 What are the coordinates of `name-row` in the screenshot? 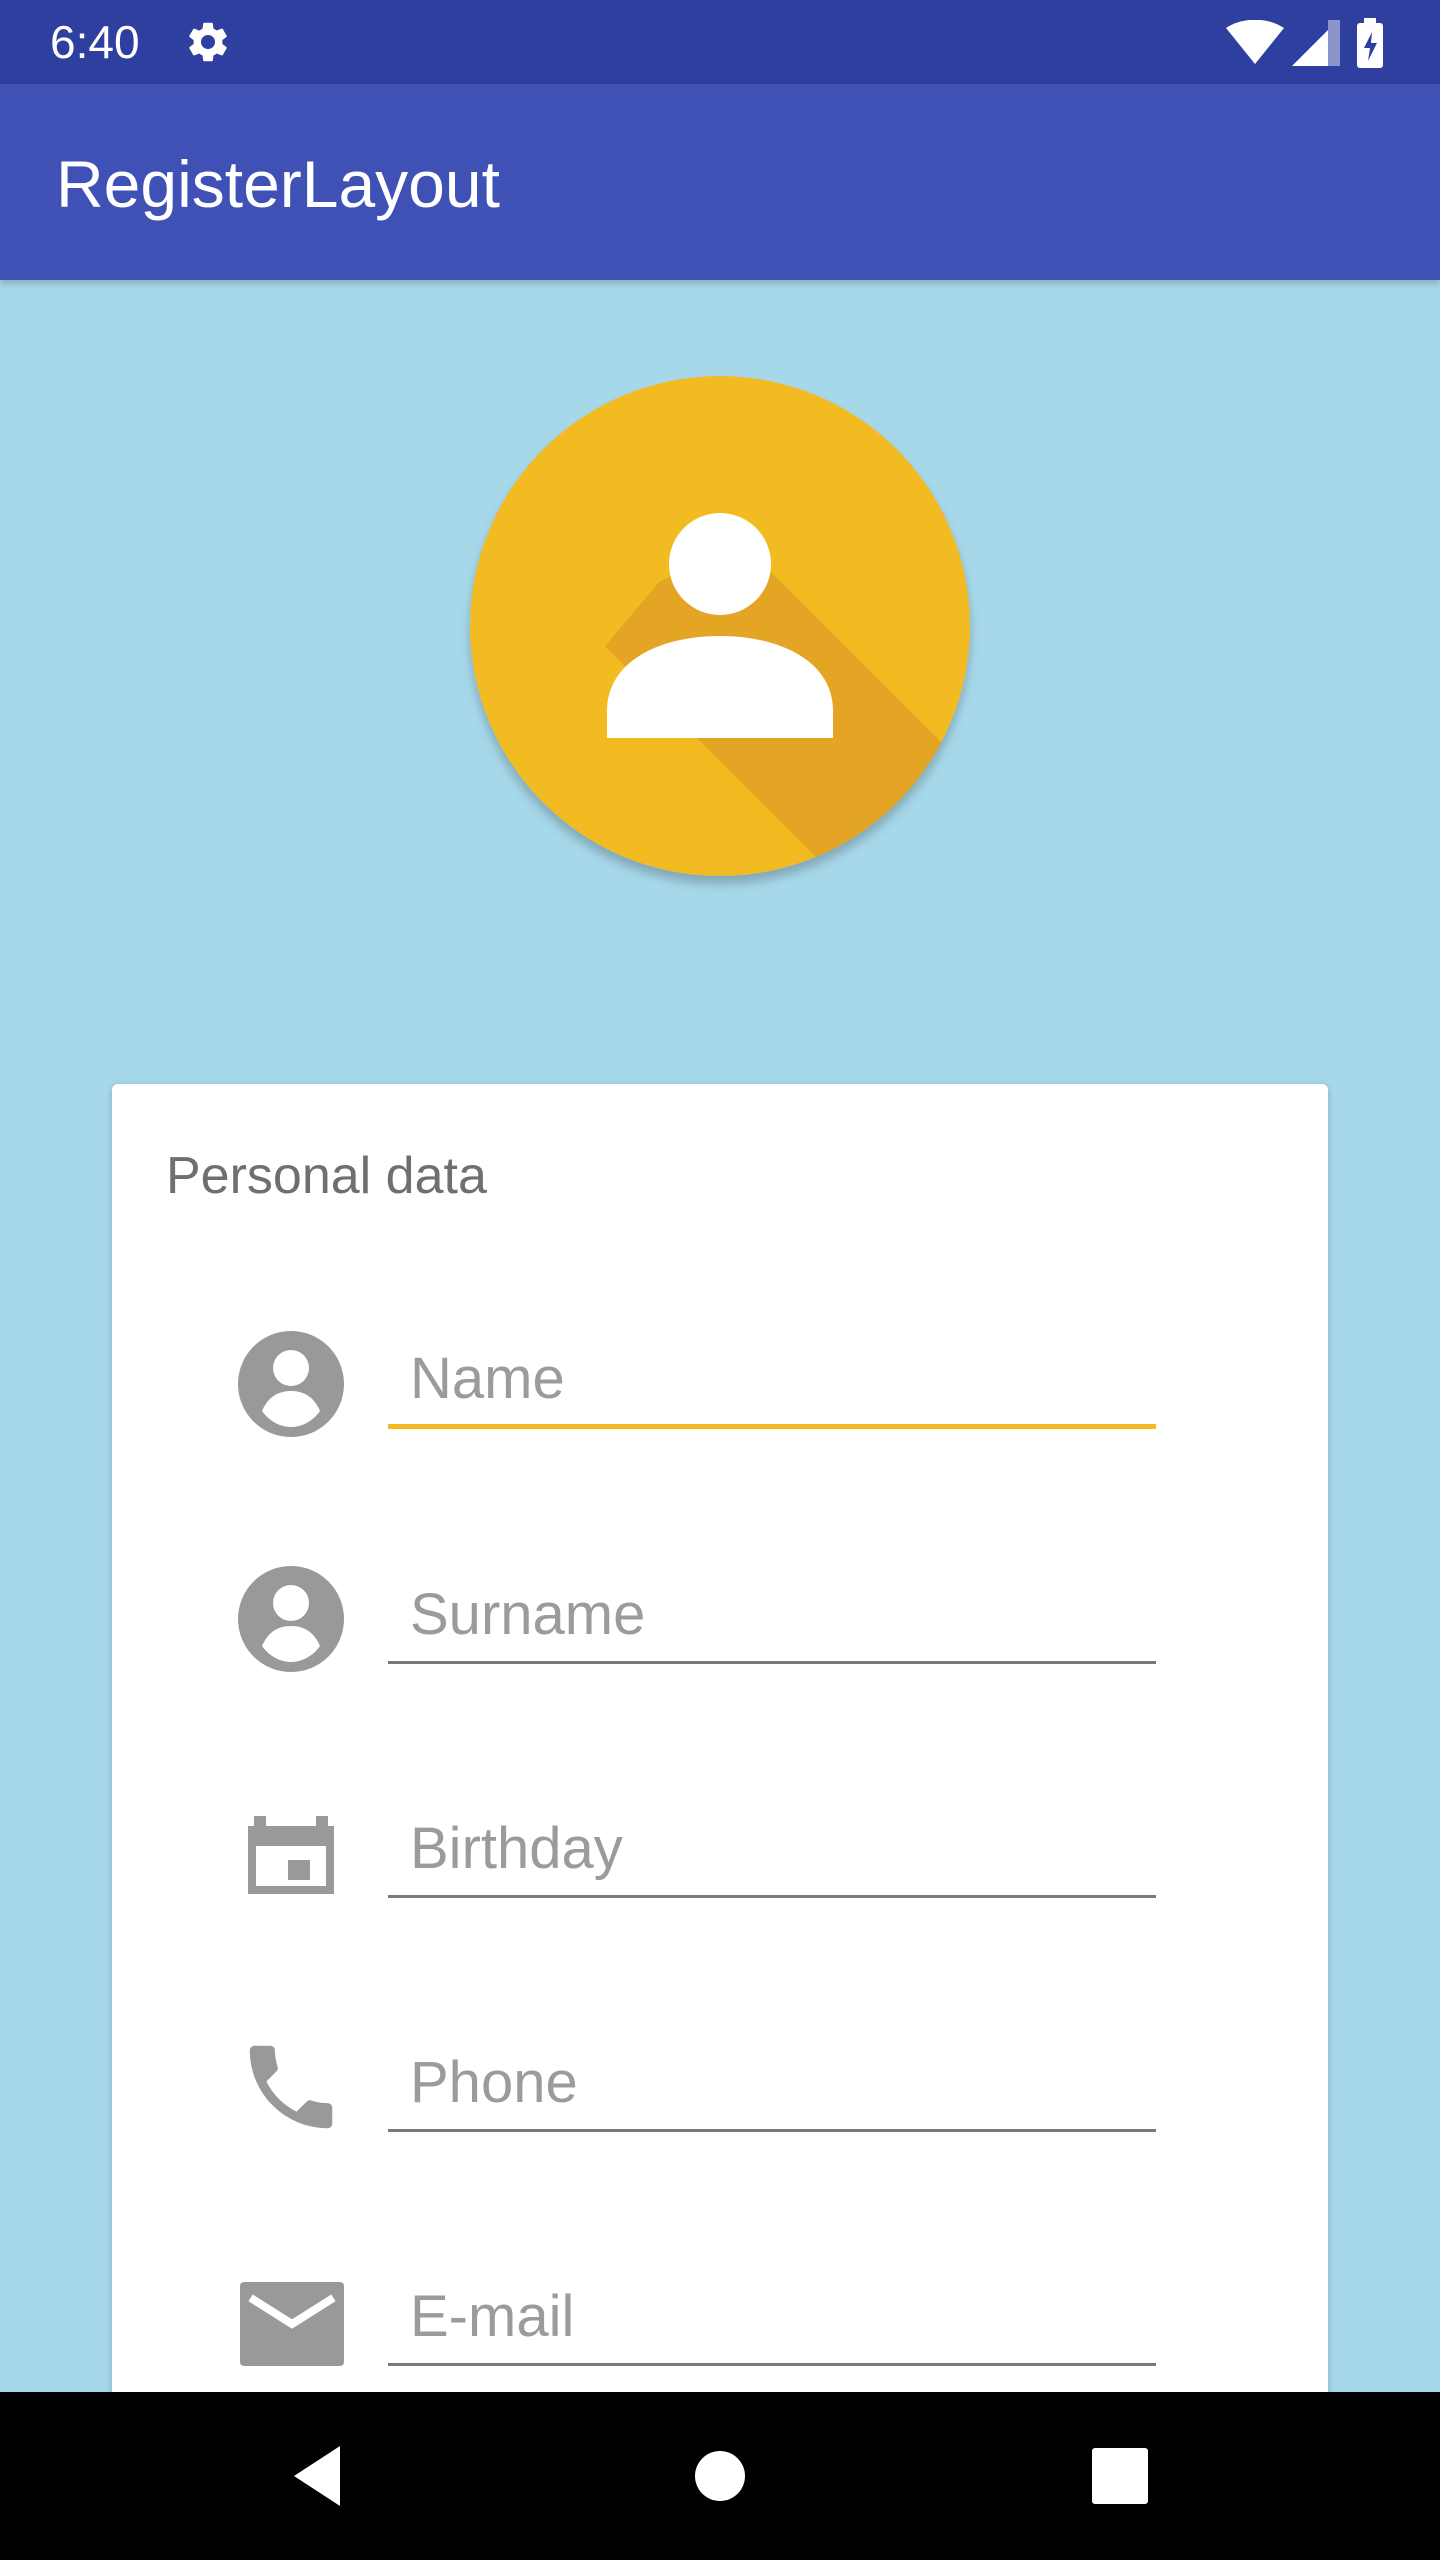 It's located at (756, 1389).